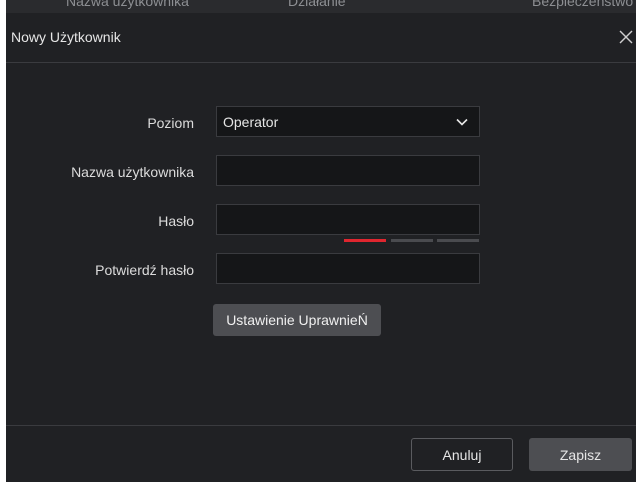 This screenshot has width=636, height=482. Describe the element at coordinates (580, 454) in the screenshot. I see `save-button: Zapisz` at that location.